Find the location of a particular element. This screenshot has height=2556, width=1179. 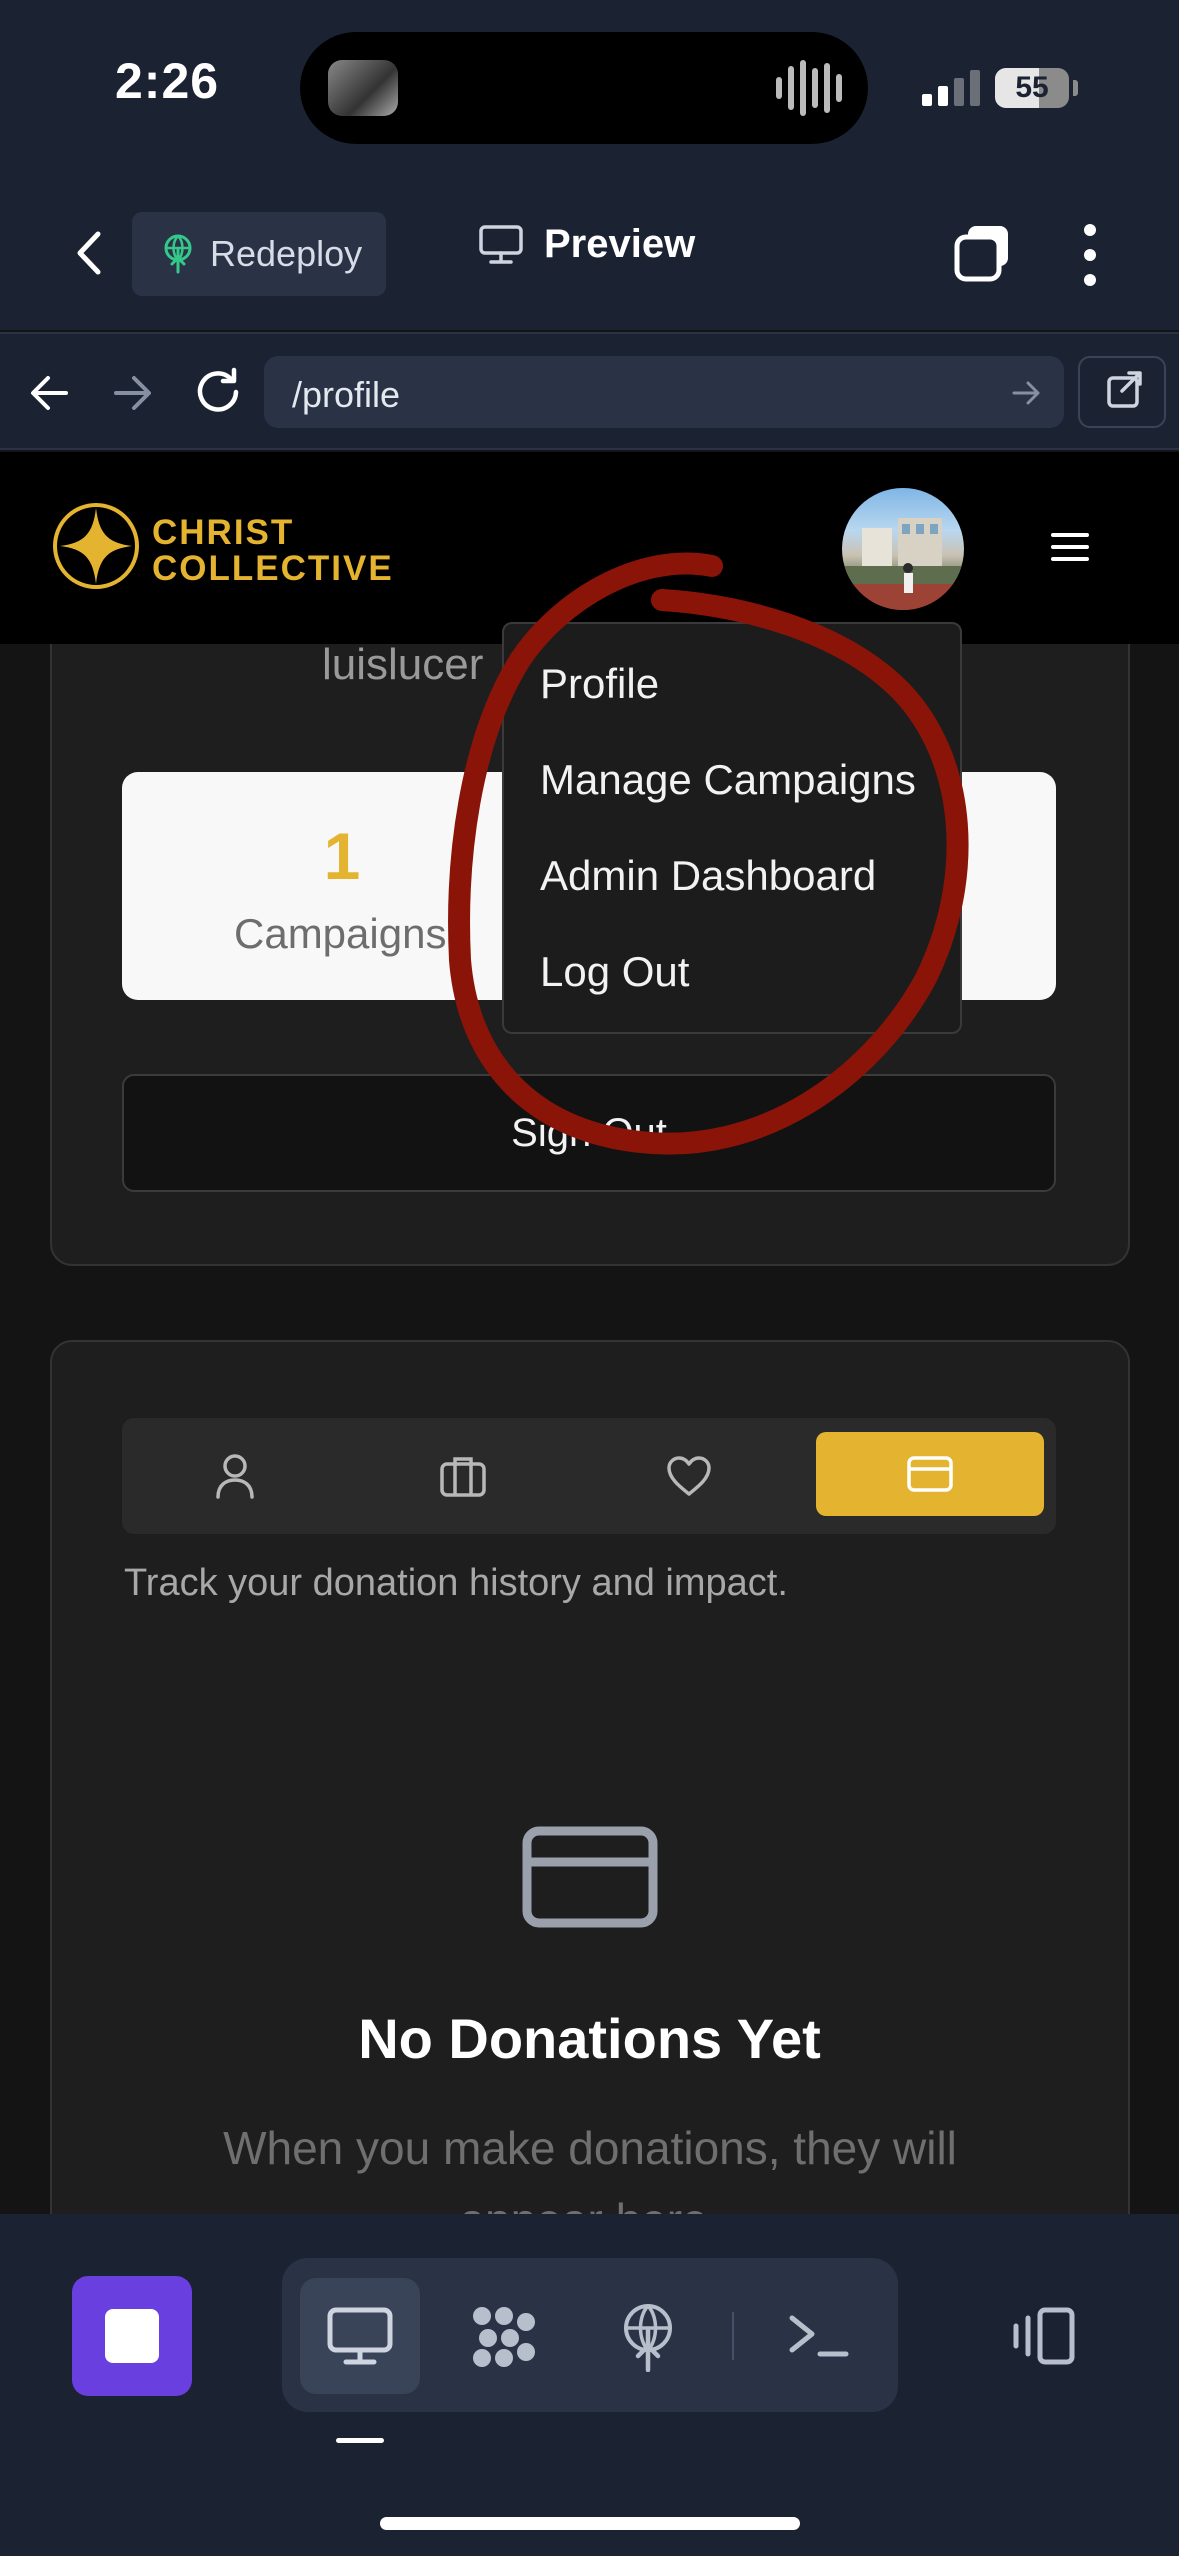

home-indicator is located at coordinates (590, 2523).